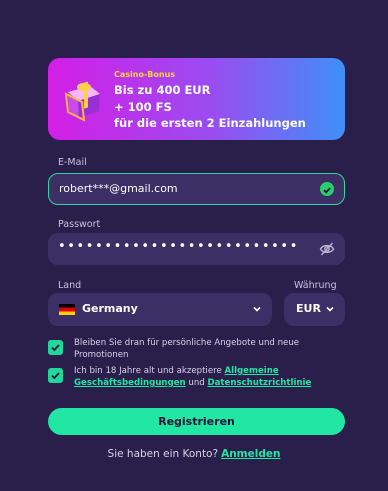 The width and height of the screenshot is (388, 491). What do you see at coordinates (149, 371) in the screenshot?
I see `terms-prefix: Ich bin 18 Jahre alt und akzeptiere` at bounding box center [149, 371].